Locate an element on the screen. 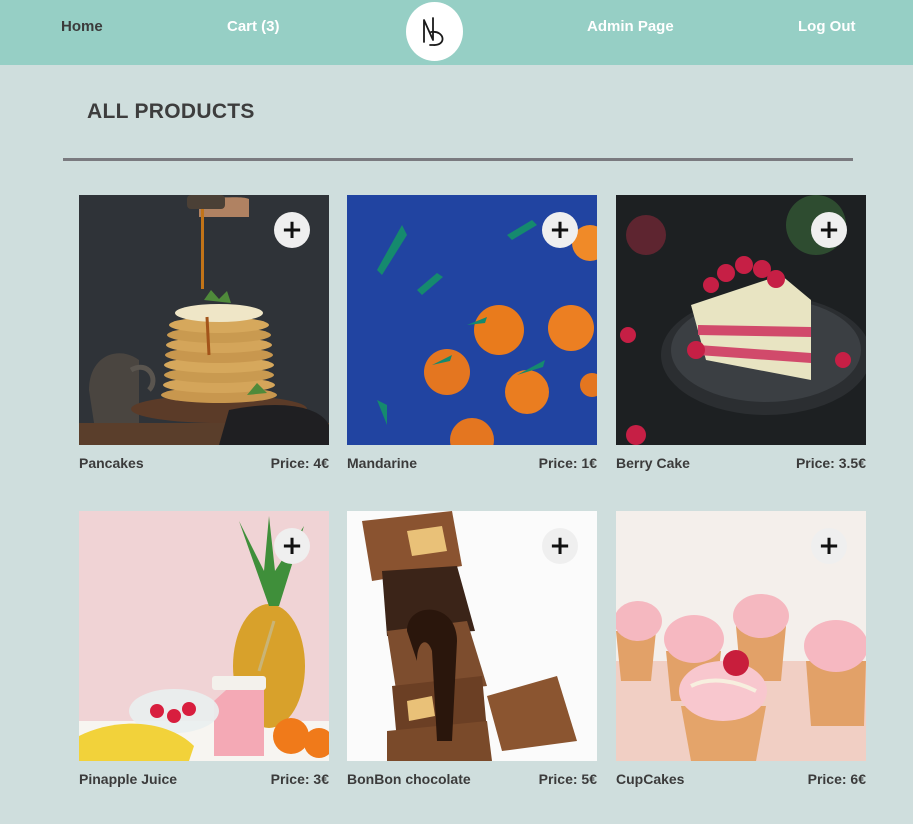  title-divider is located at coordinates (458, 159).